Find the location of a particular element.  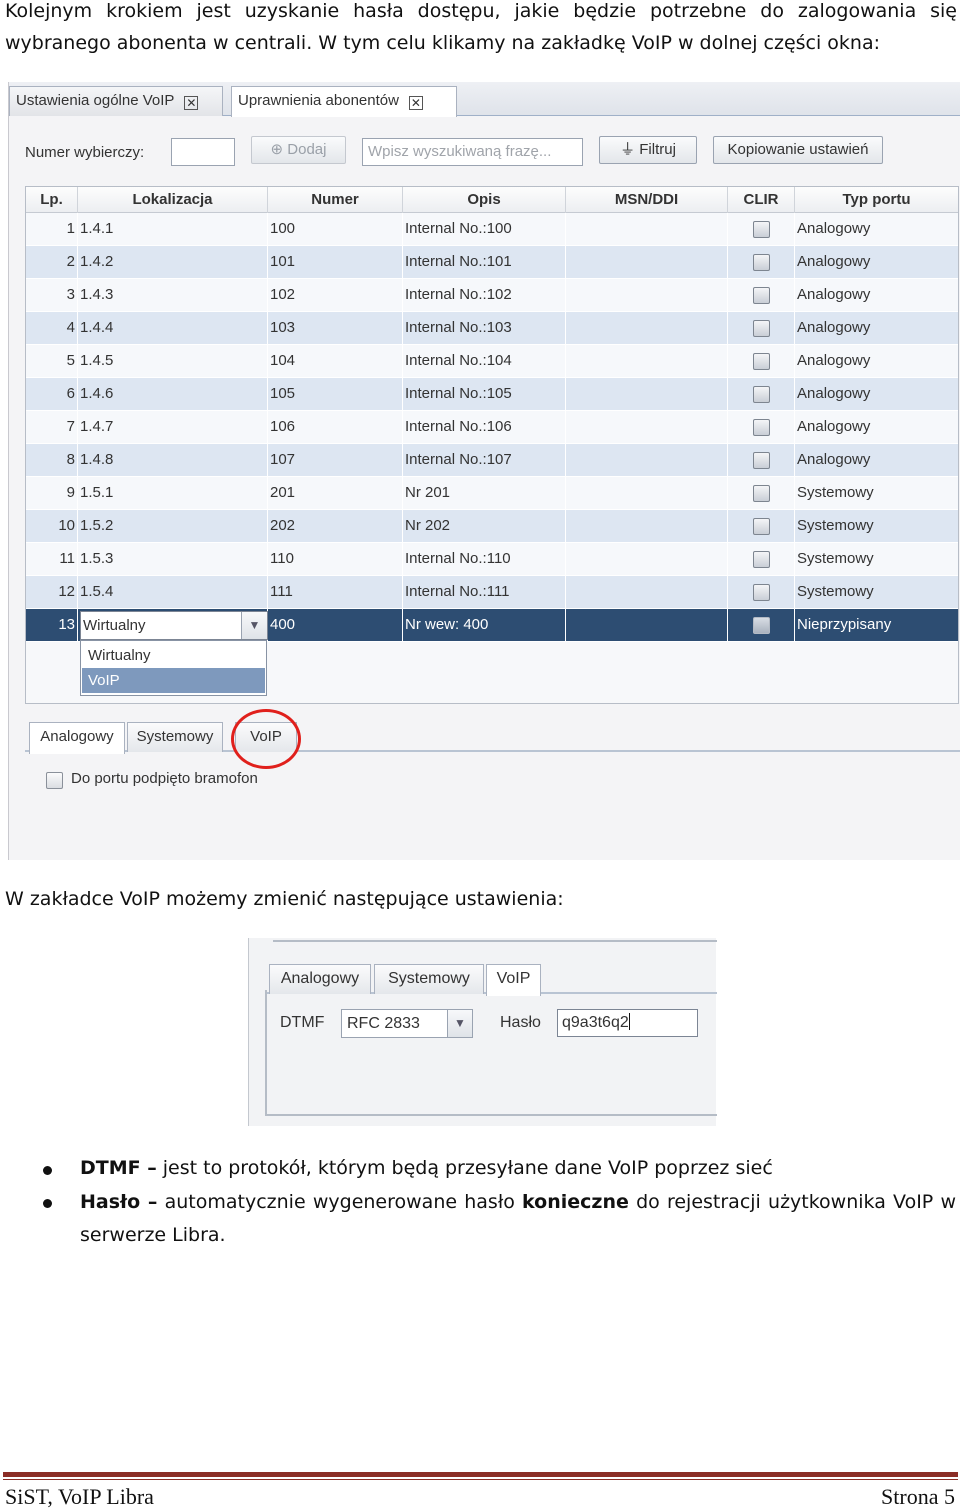

footer-document-title: SiST, VoIP Libra is located at coordinates (79, 1496).